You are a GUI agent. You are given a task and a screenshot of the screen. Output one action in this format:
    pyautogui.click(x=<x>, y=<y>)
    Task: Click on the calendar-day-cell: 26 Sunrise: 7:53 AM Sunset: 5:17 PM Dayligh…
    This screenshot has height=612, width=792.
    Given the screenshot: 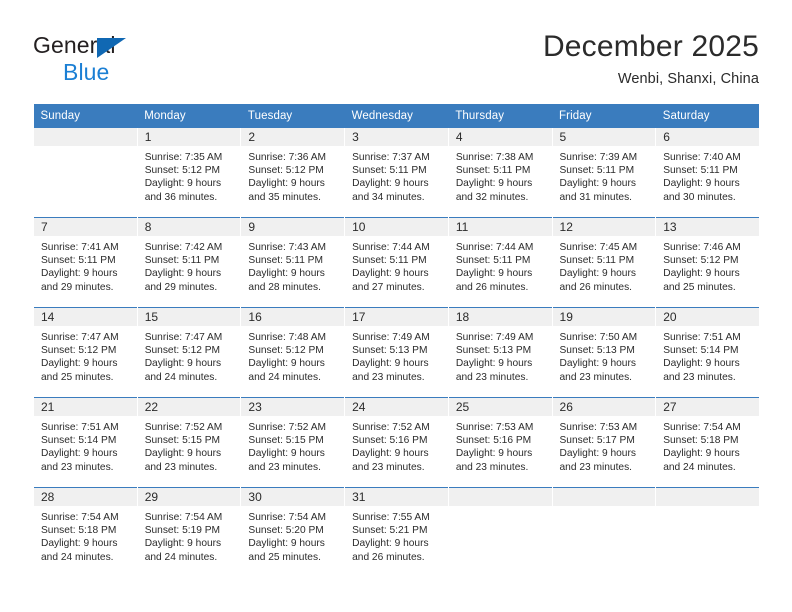 What is the action you would take?
    pyautogui.click(x=603, y=442)
    